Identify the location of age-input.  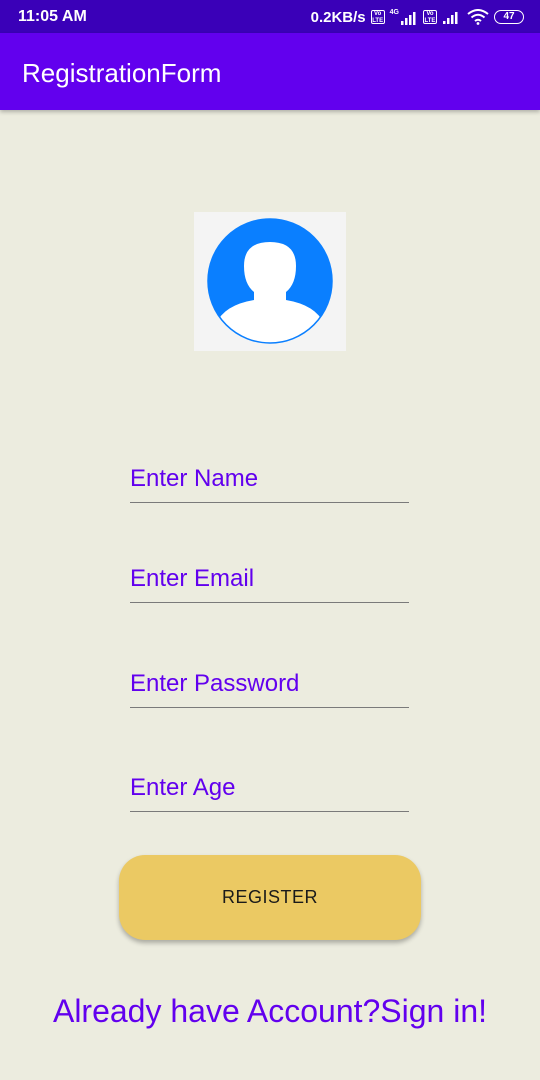
(269, 788).